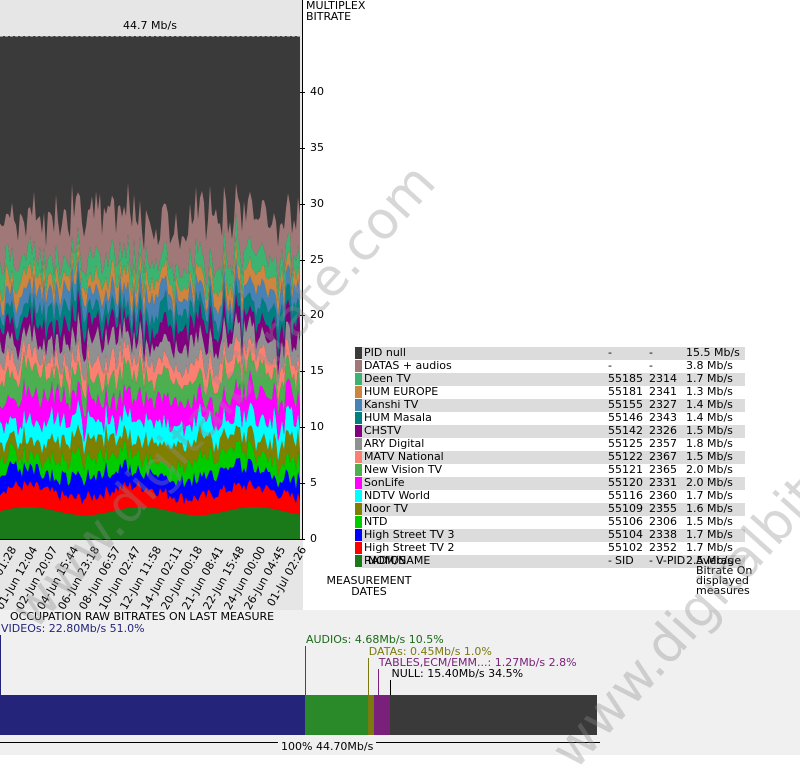 The image size is (800, 780). I want to click on legend-sid: 55155, so click(626, 405).